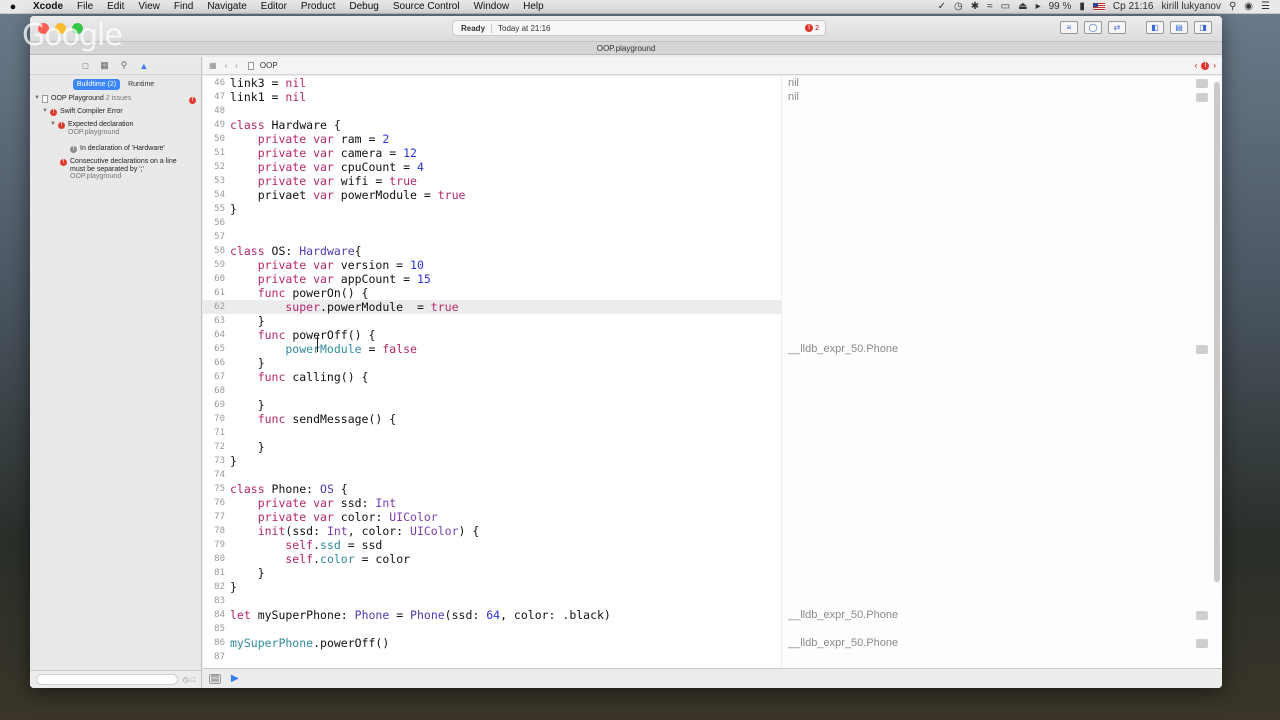 Image resolution: width=1280 pixels, height=720 pixels. What do you see at coordinates (1191, 6) in the screenshot?
I see `user-name: kirill lukyanov` at bounding box center [1191, 6].